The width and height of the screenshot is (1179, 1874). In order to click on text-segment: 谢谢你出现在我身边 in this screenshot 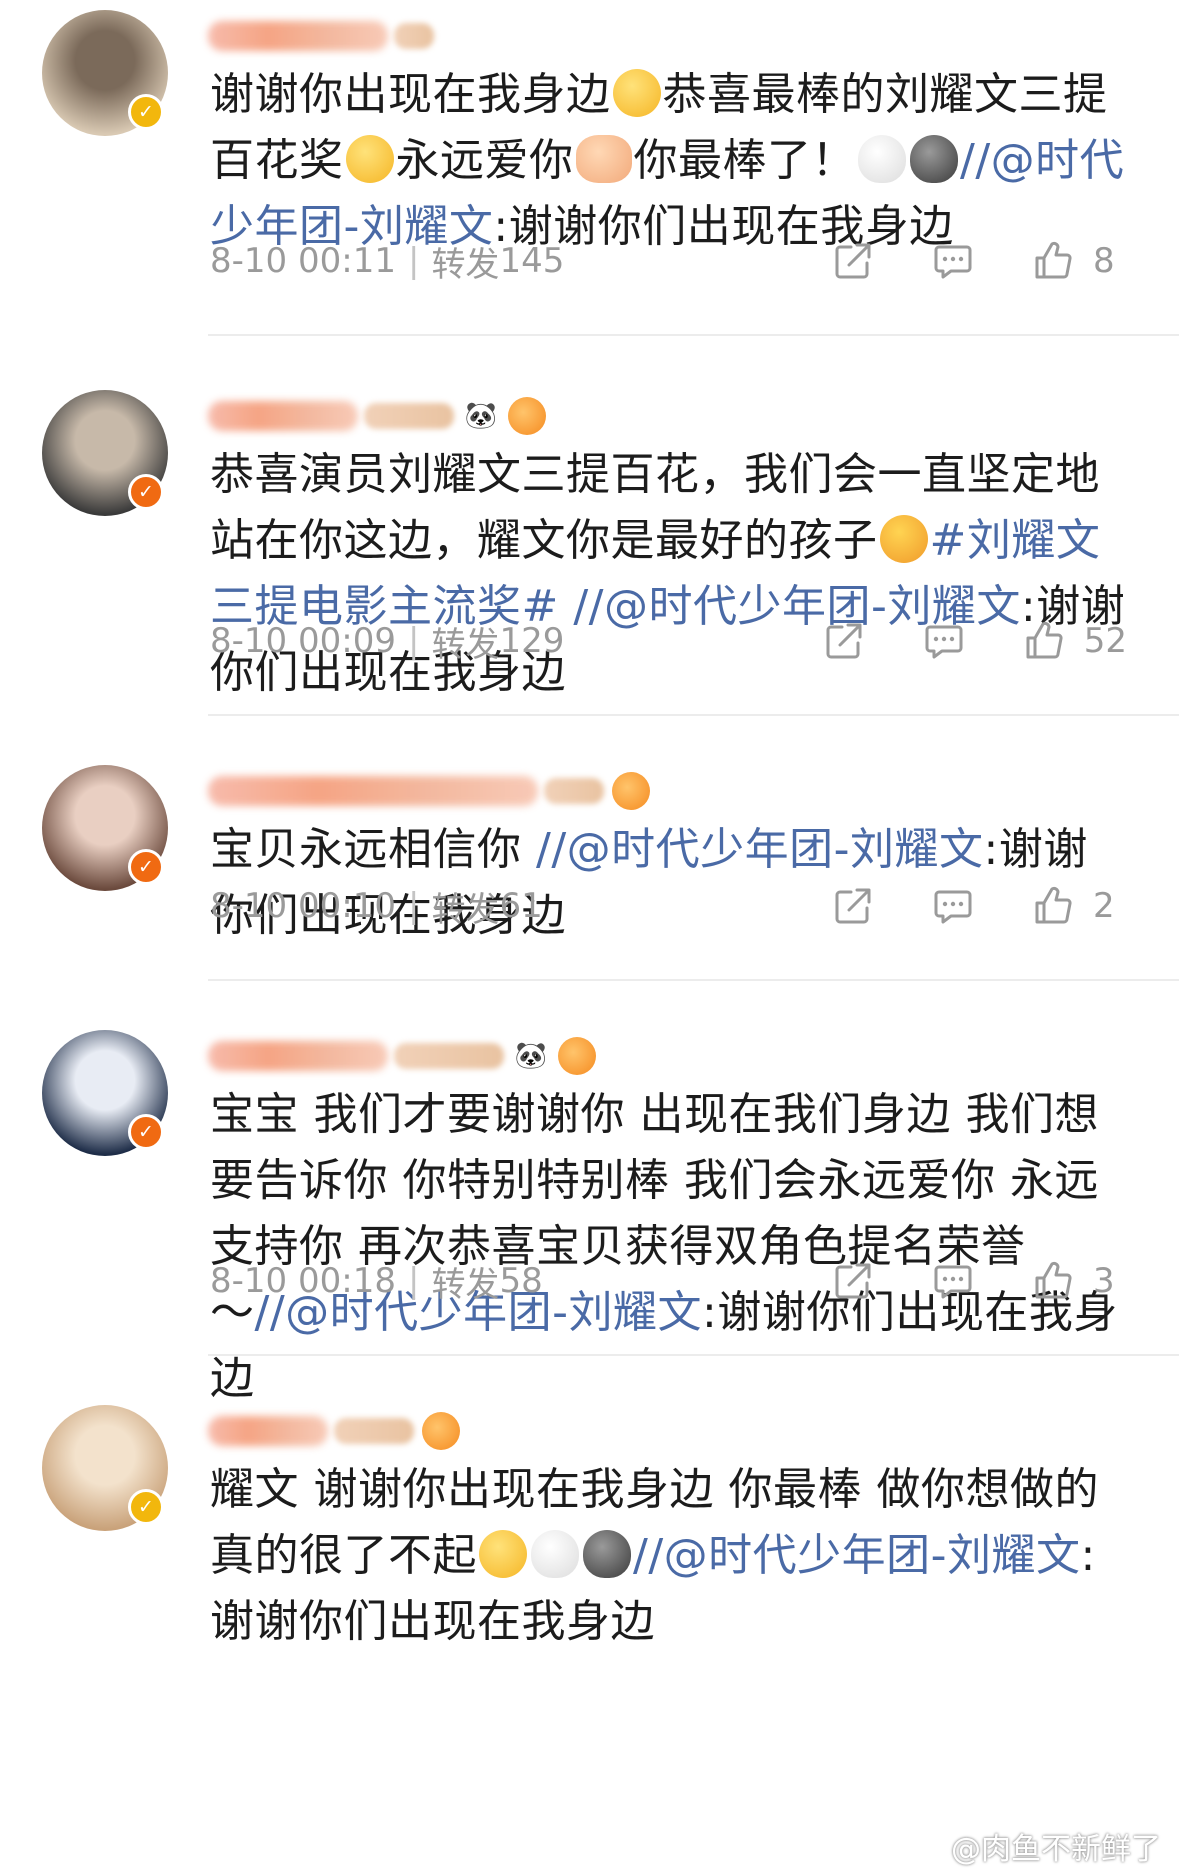, I will do `click(410, 94)`.